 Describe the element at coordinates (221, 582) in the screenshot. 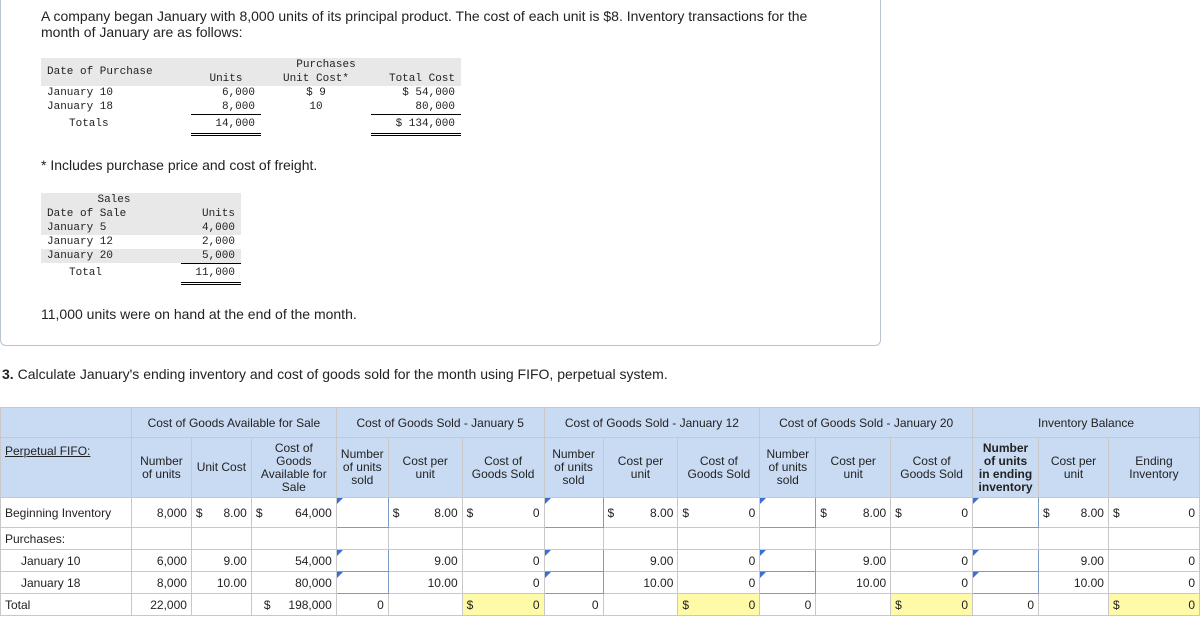

I see `unit-cost-cell: 10.00` at that location.